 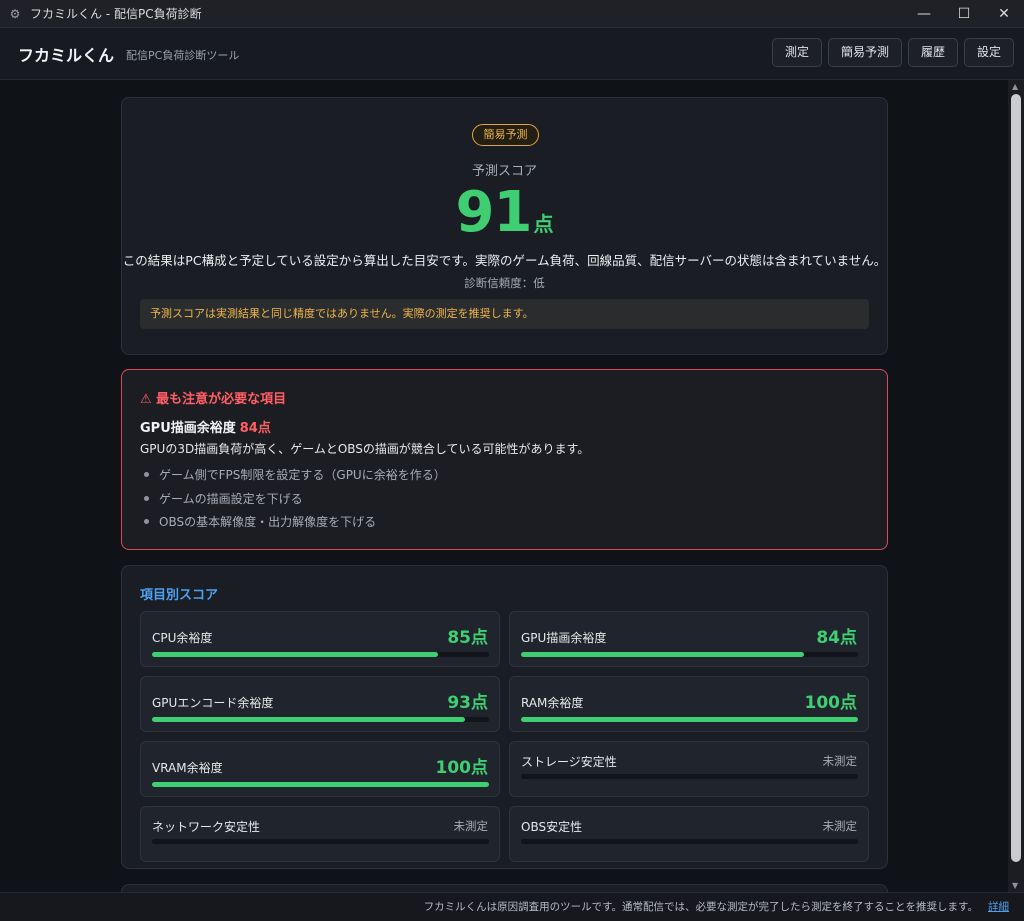 What do you see at coordinates (998, 907) in the screenshot?
I see `details-link: 詳細` at bounding box center [998, 907].